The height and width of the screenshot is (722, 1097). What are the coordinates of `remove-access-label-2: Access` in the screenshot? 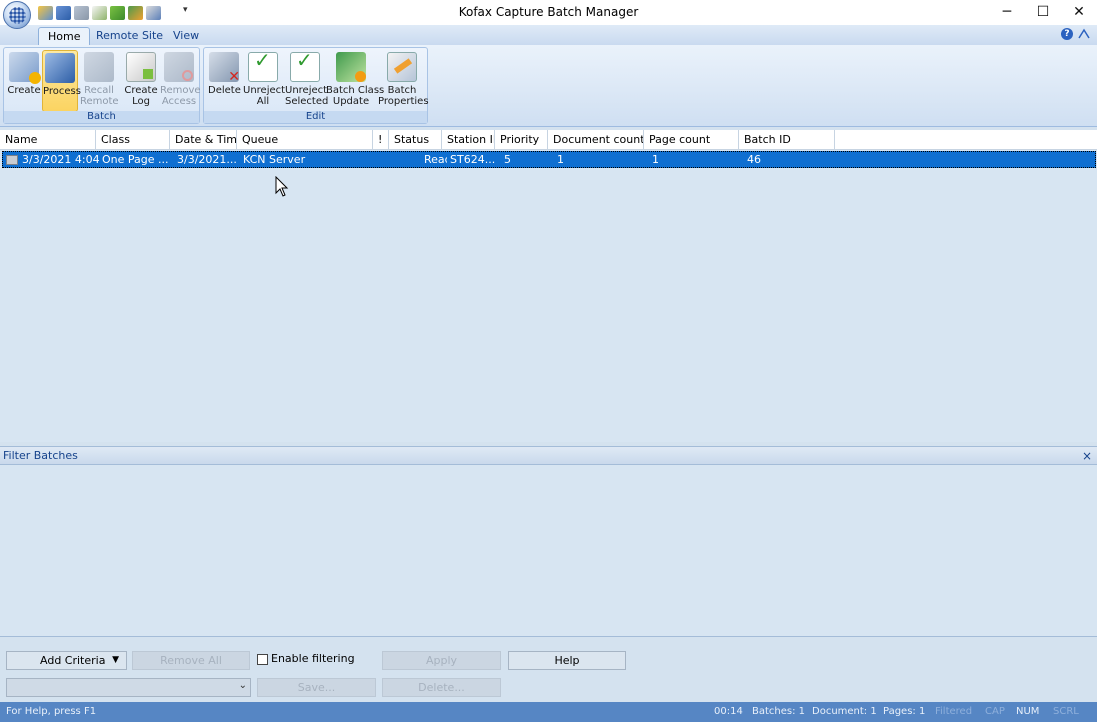 It's located at (179, 101).